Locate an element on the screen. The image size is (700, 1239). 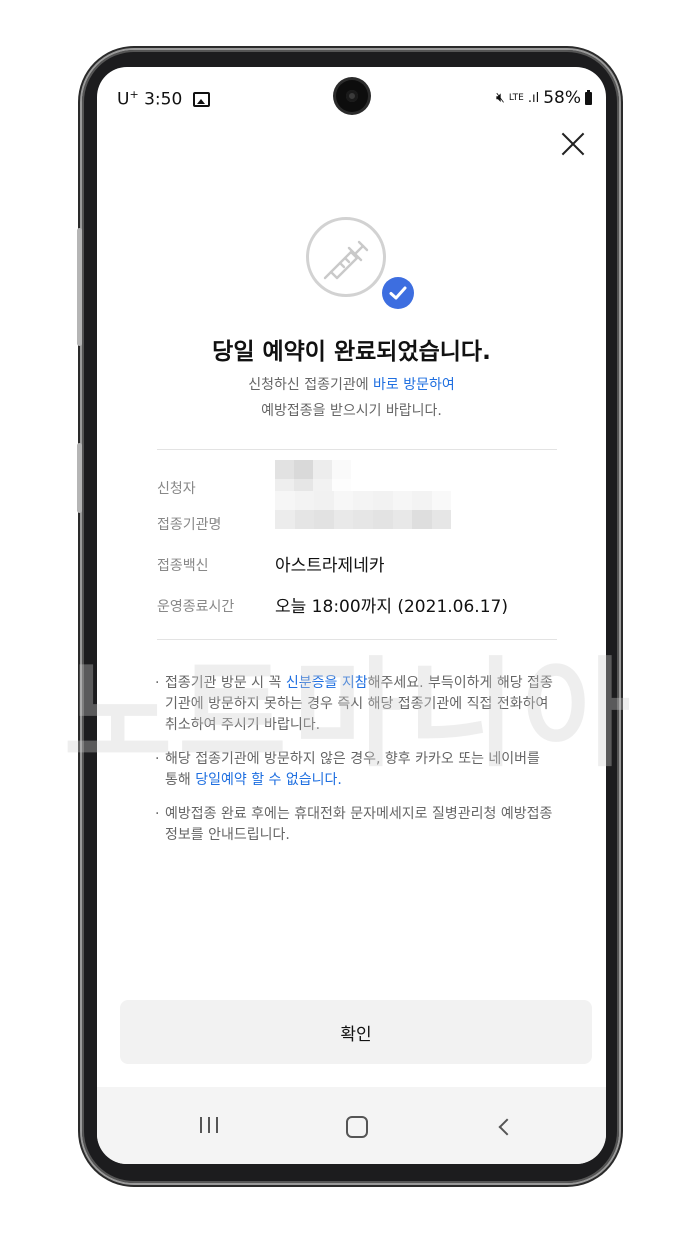
status-time: 3:50 is located at coordinates (163, 99).